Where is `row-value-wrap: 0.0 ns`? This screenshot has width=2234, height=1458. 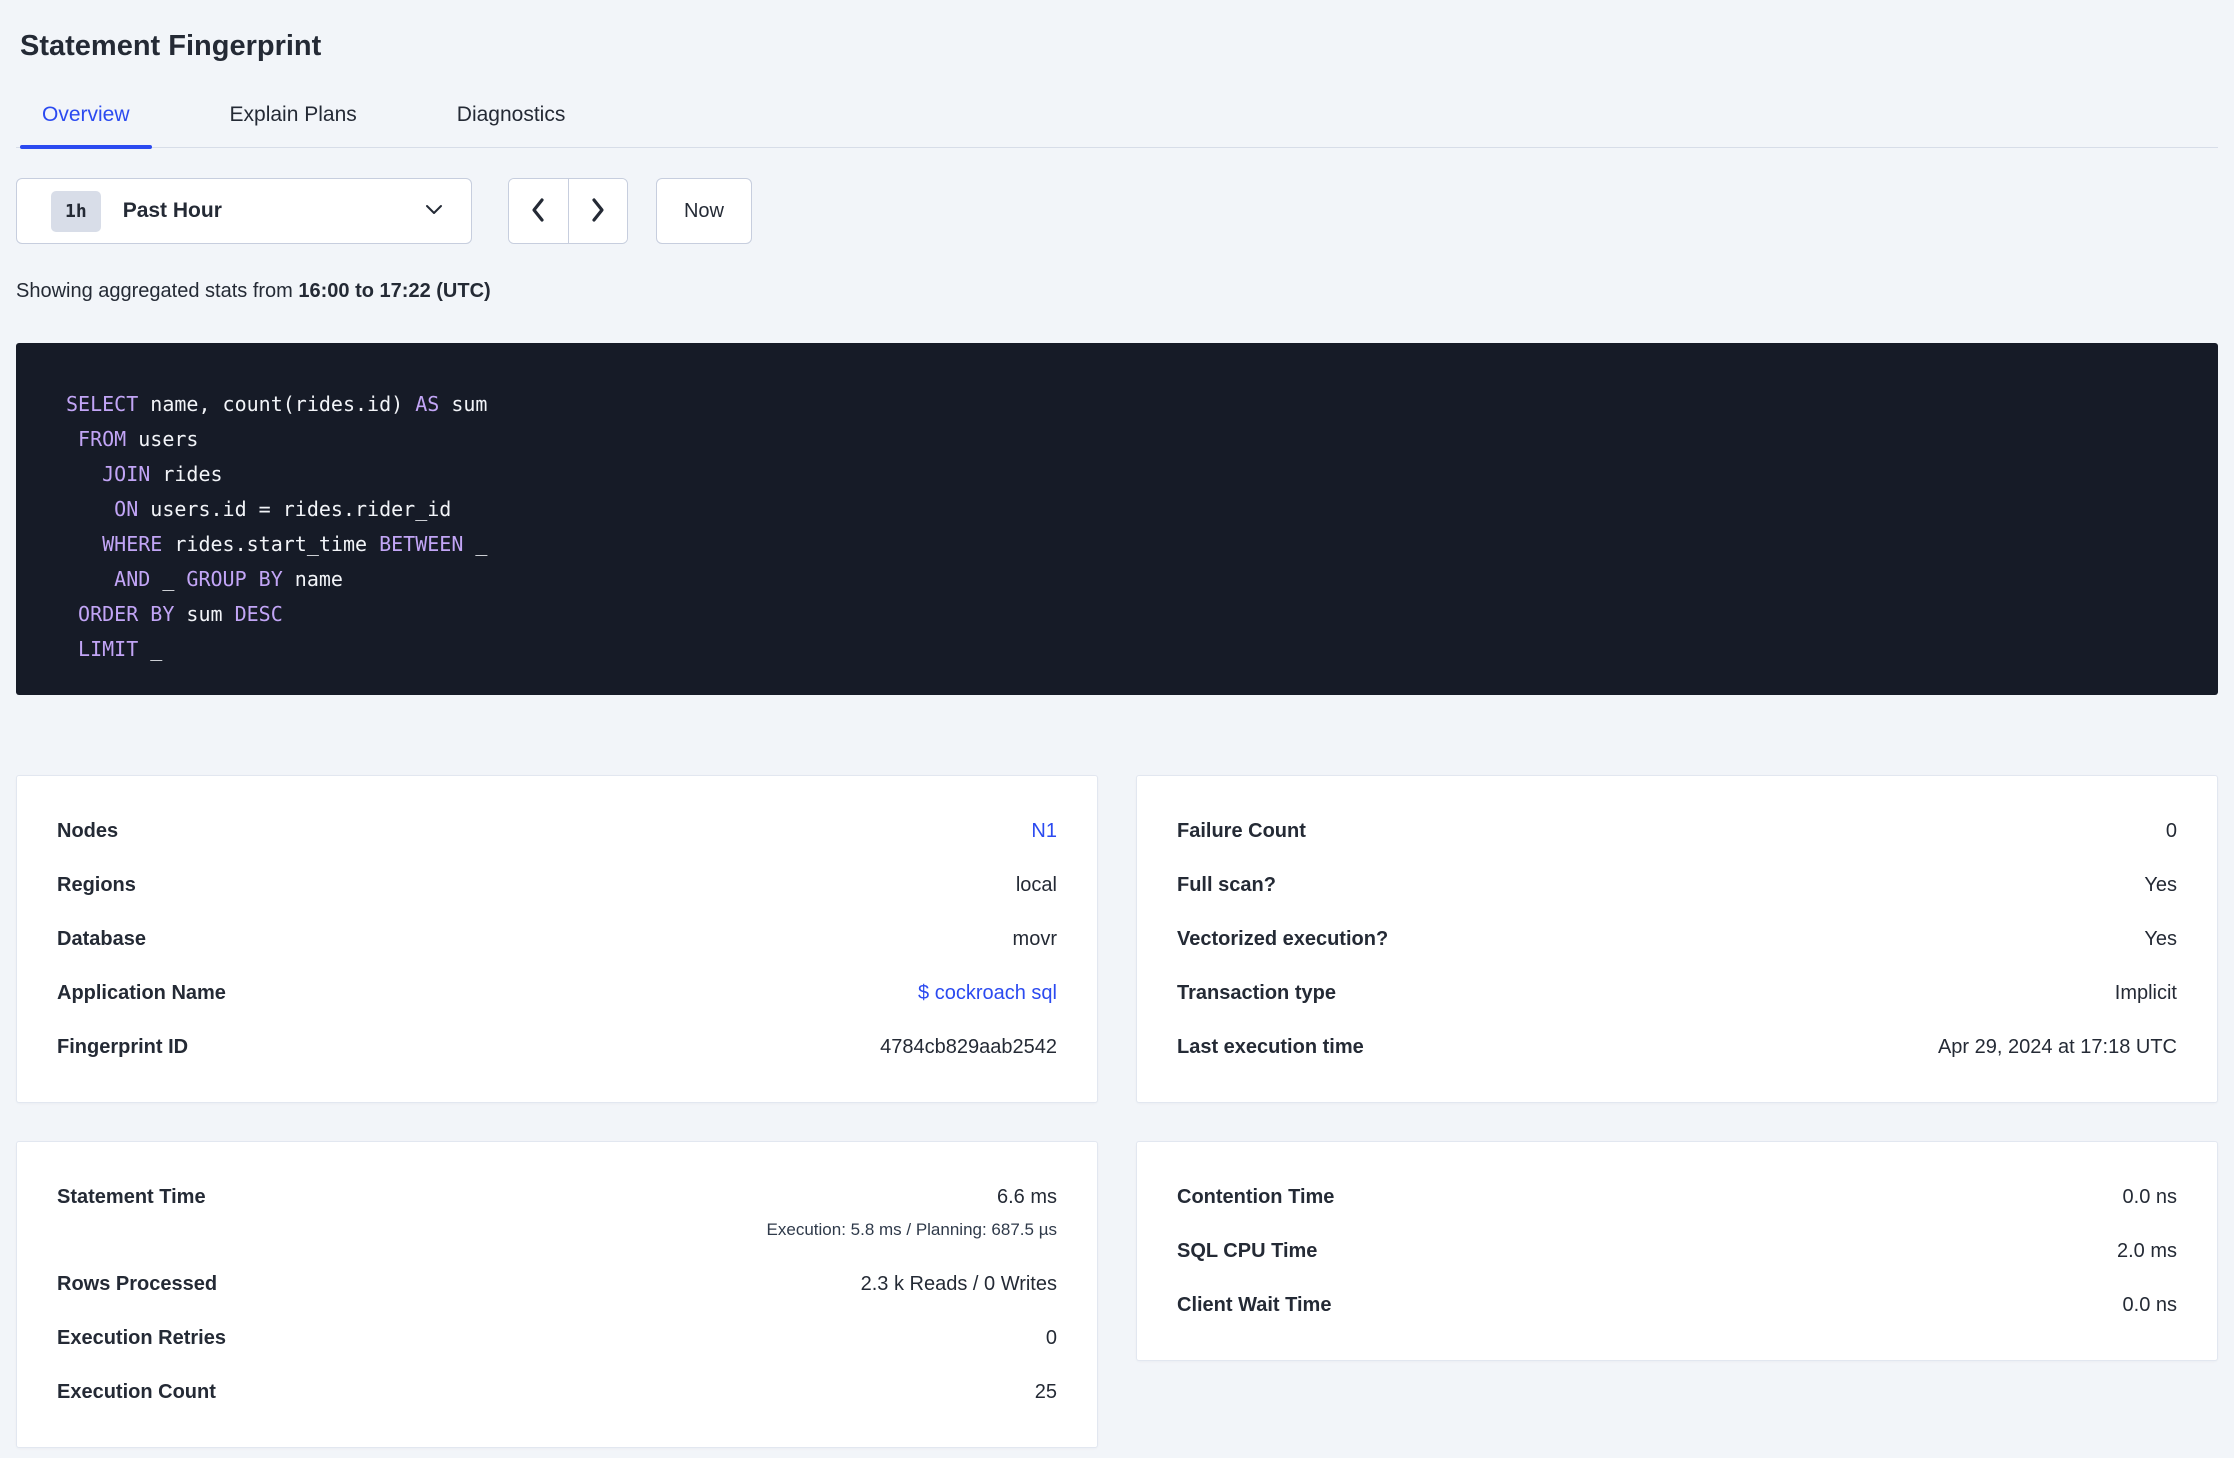
row-value-wrap: 0.0 ns is located at coordinates (2150, 1305).